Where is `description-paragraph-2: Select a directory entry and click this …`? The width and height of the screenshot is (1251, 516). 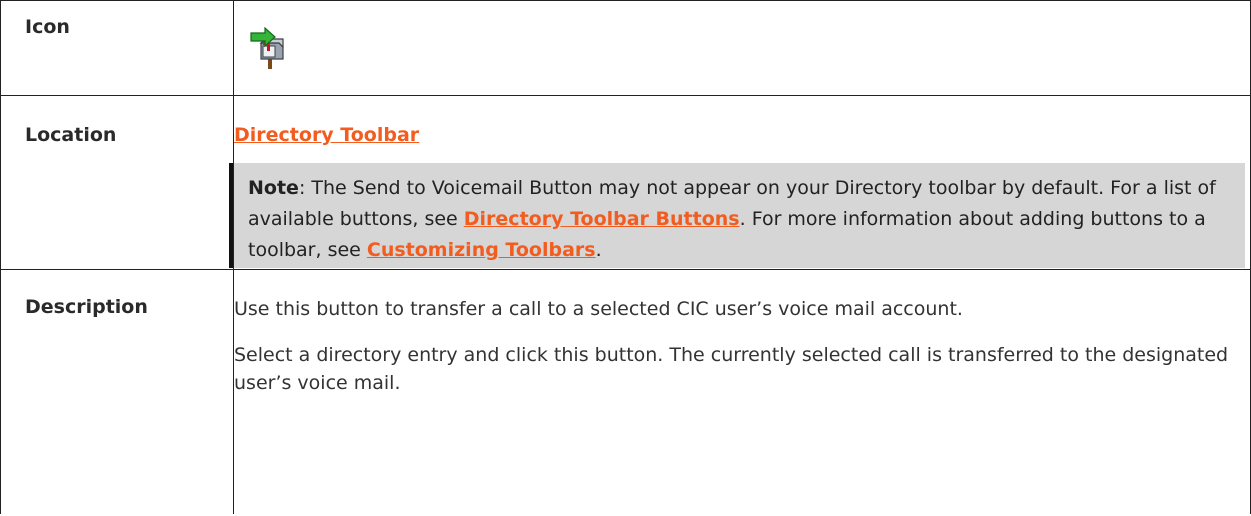 description-paragraph-2: Select a directory entry and click this … is located at coordinates (731, 369).